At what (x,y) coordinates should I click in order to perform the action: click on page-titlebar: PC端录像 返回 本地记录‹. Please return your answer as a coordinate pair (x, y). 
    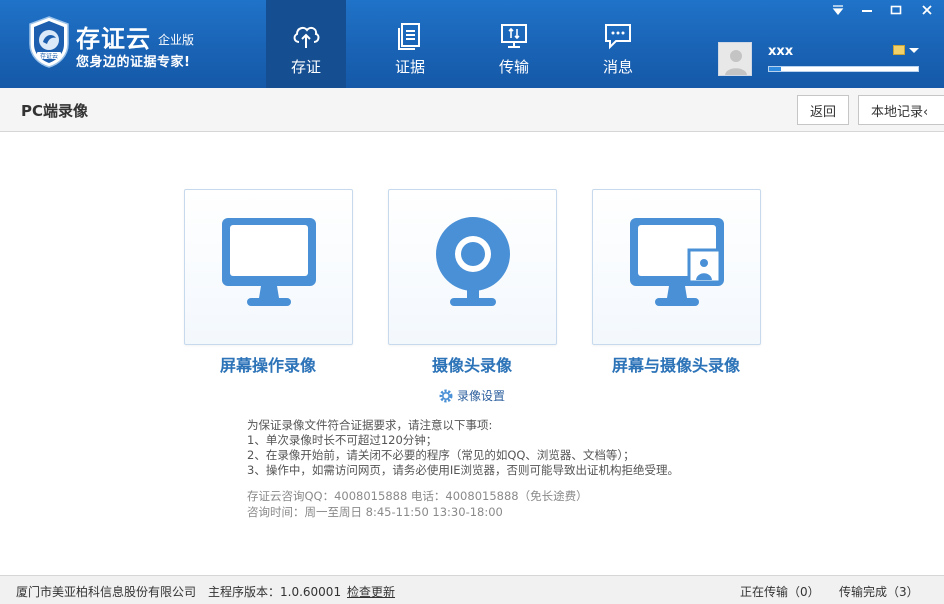
    Looking at the image, I should click on (472, 110).